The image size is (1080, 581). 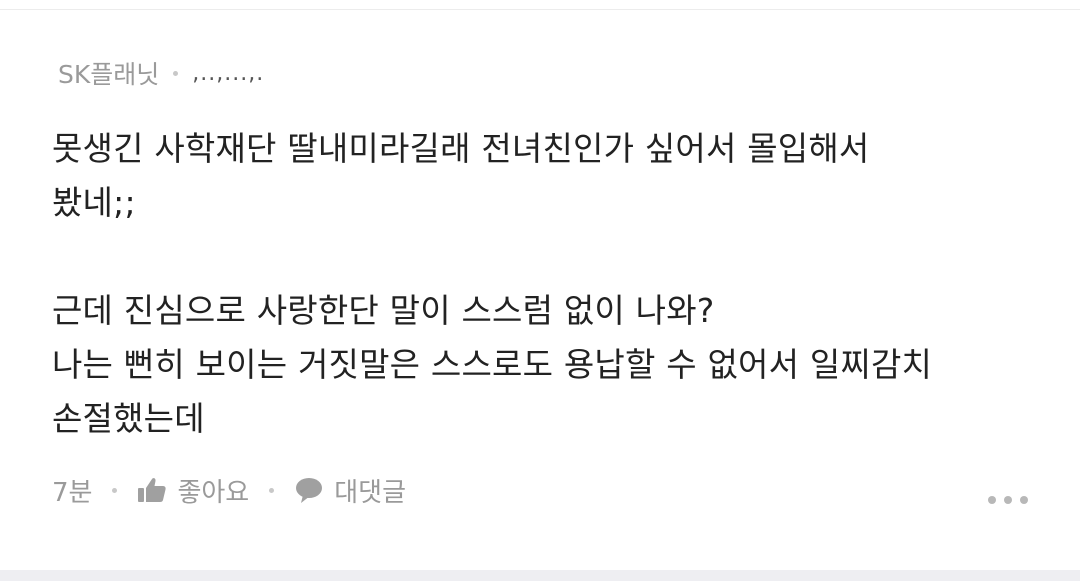 What do you see at coordinates (309, 490) in the screenshot?
I see `speech-bubble-icon` at bounding box center [309, 490].